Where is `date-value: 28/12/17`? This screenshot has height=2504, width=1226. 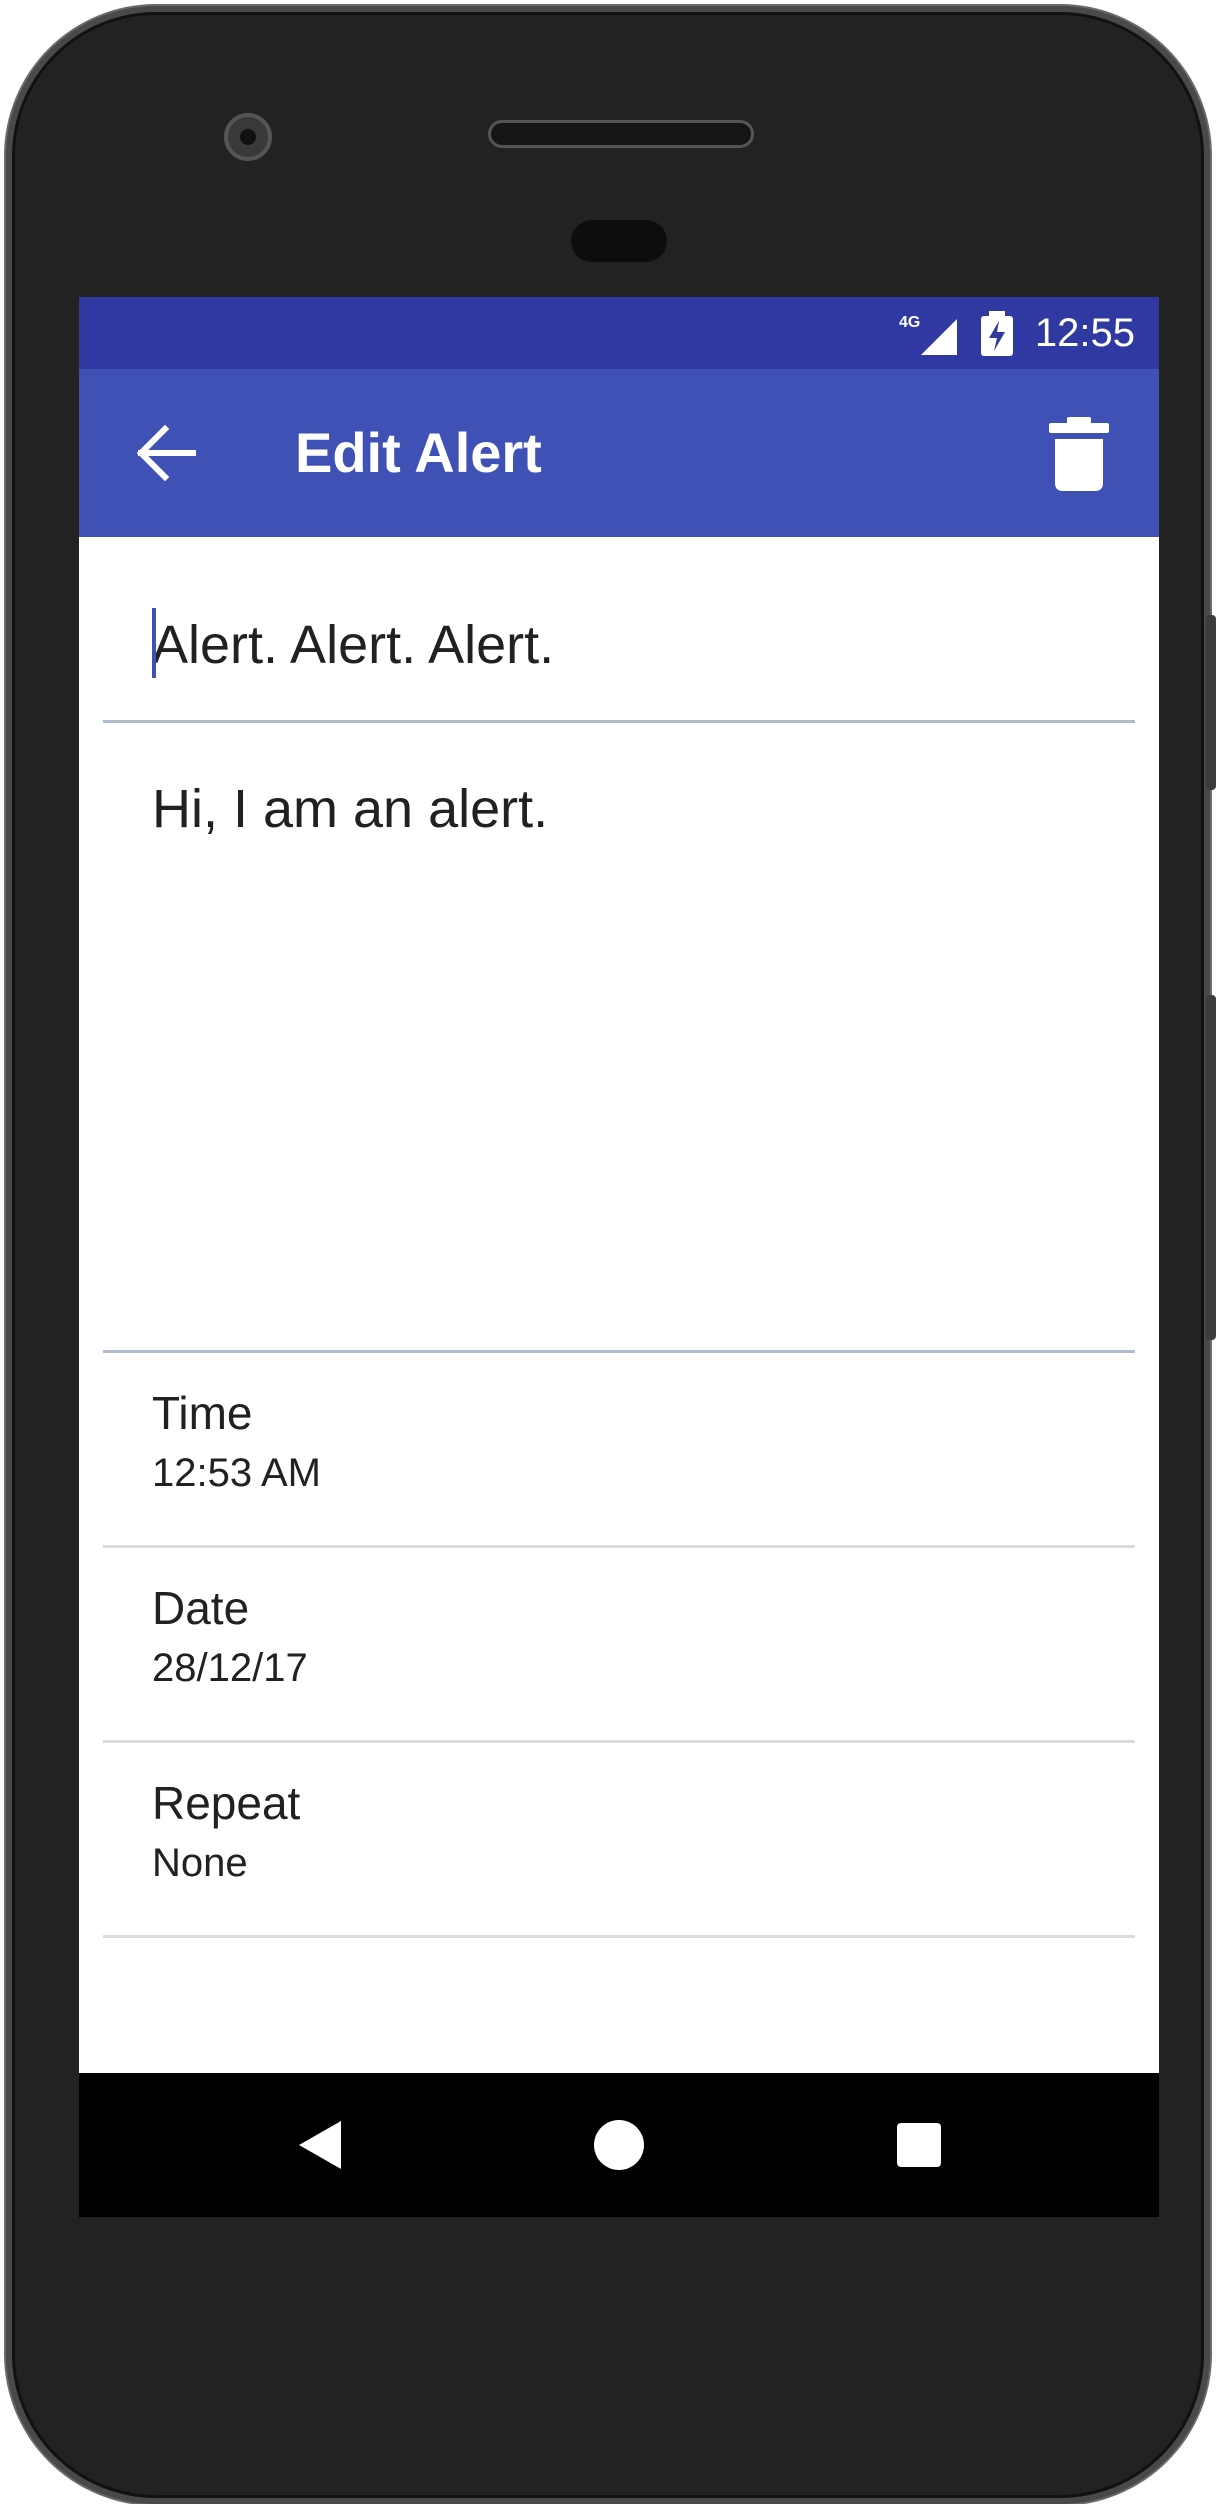 date-value: 28/12/17 is located at coordinates (230, 1668).